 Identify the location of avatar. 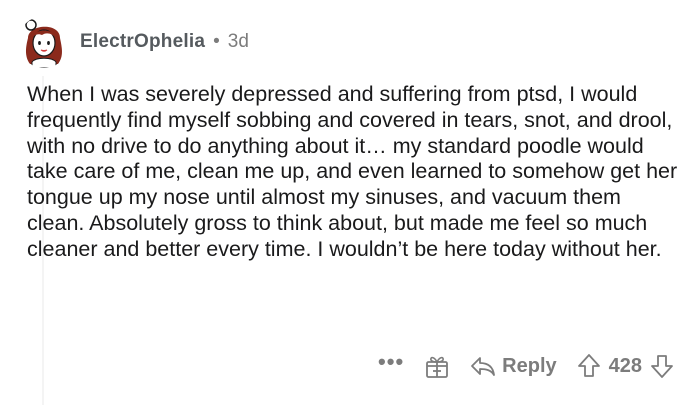
(44, 42).